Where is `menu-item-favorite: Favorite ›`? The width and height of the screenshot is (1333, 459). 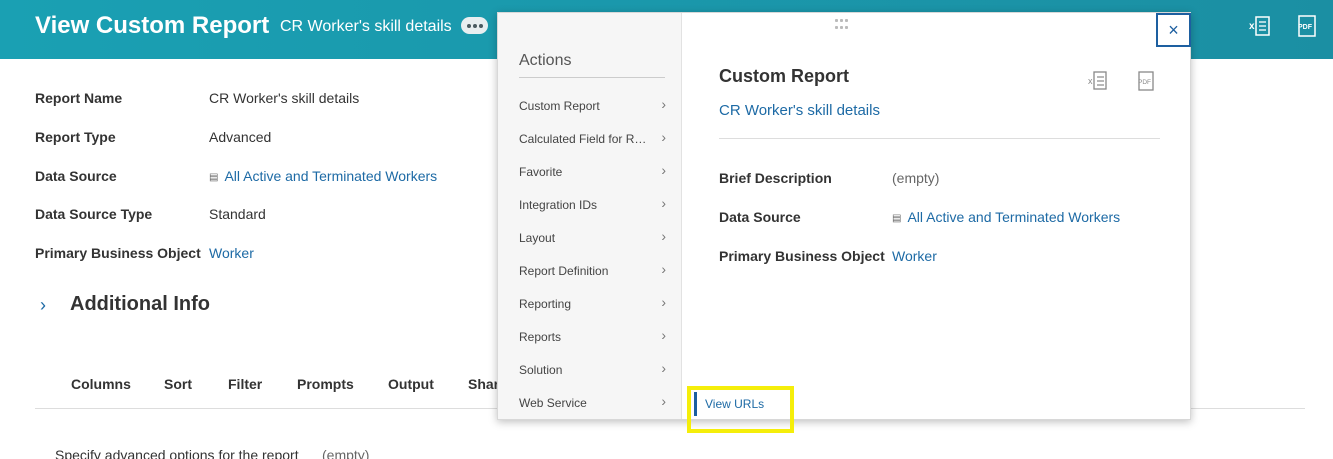
menu-item-favorite: Favorite › is located at coordinates (594, 172).